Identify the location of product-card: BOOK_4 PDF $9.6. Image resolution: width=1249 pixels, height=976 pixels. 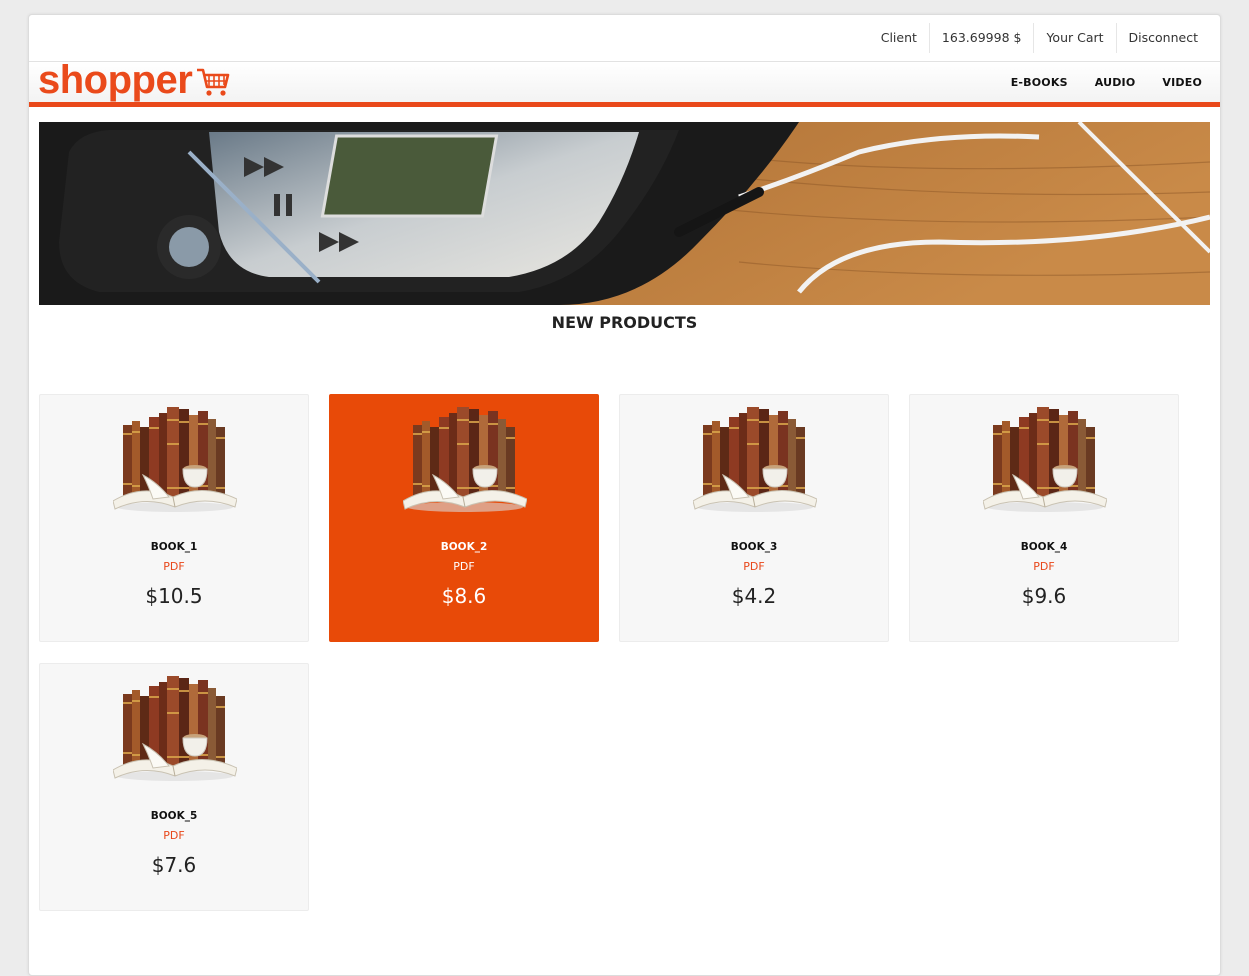
(1044, 518).